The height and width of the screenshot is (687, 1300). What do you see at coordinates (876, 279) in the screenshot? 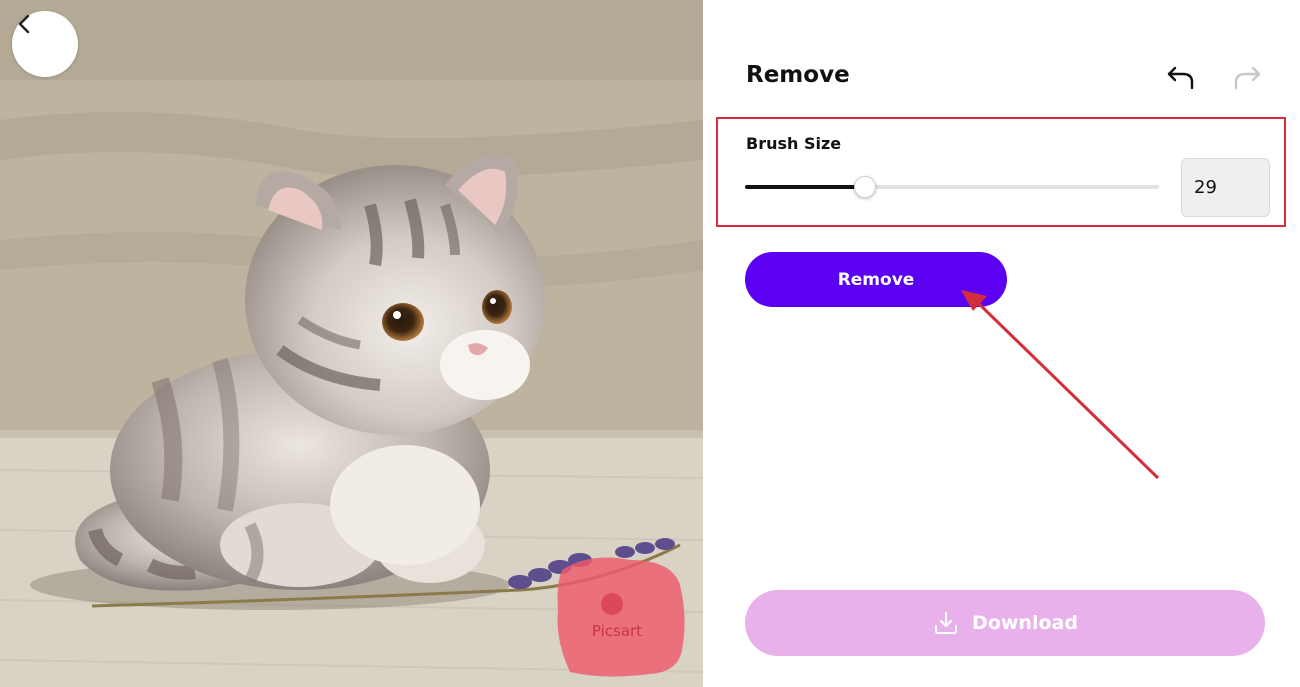
I see `remove-button: Remove` at bounding box center [876, 279].